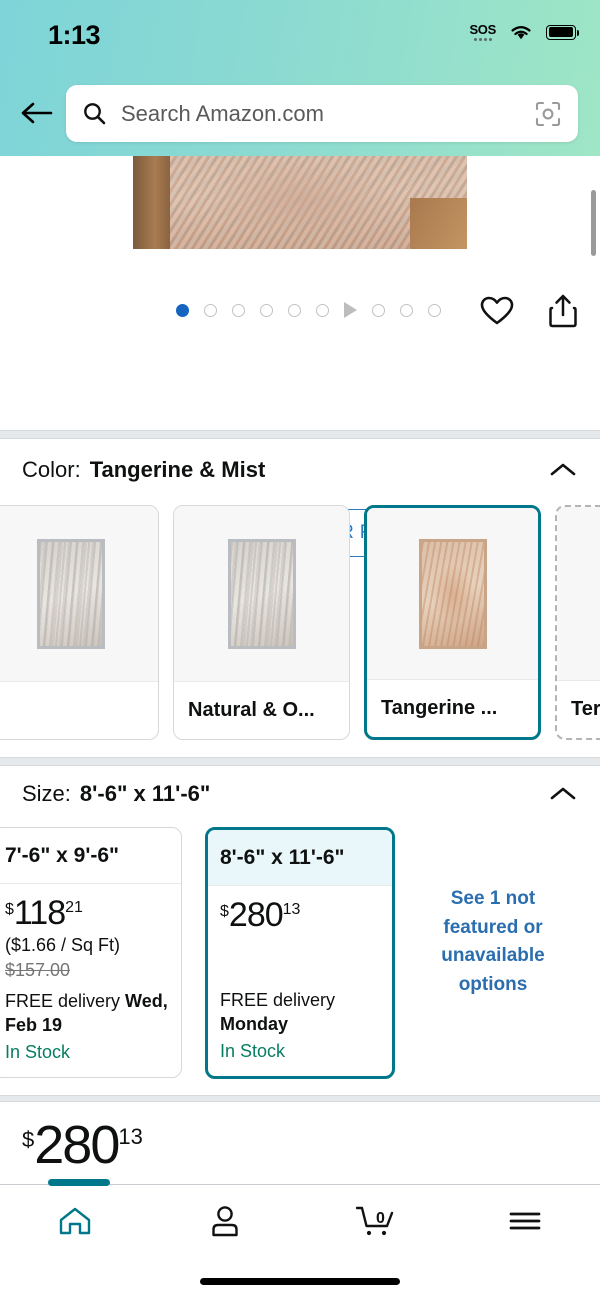  What do you see at coordinates (74, 35) in the screenshot?
I see `status-bar-clock: 1:13` at bounding box center [74, 35].